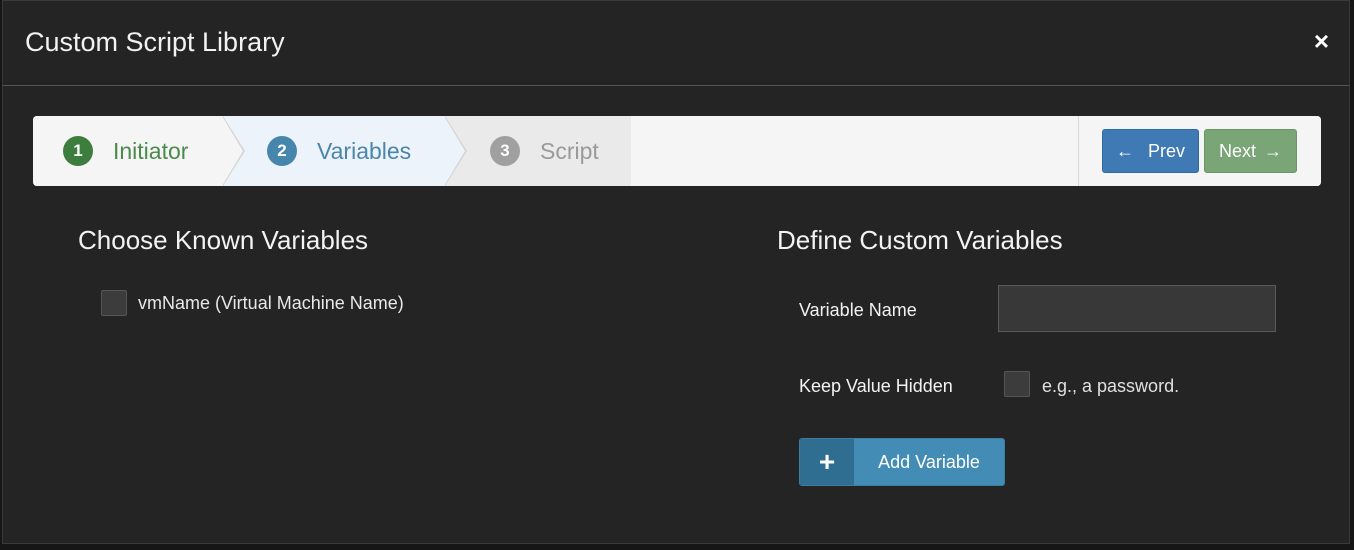 This screenshot has width=1354, height=550. I want to click on arrow-left-icon: ←, so click(1124, 150).